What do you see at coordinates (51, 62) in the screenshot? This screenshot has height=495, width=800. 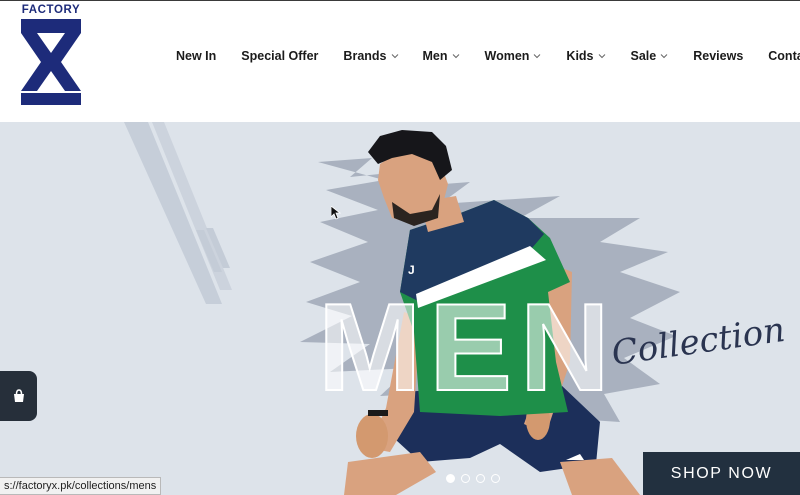 I see `logo-x-mark` at bounding box center [51, 62].